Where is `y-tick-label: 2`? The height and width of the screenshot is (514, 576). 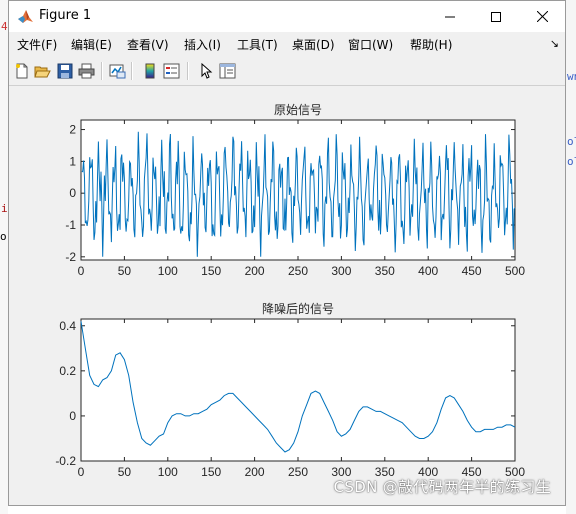 y-tick-label: 2 is located at coordinates (72, 130).